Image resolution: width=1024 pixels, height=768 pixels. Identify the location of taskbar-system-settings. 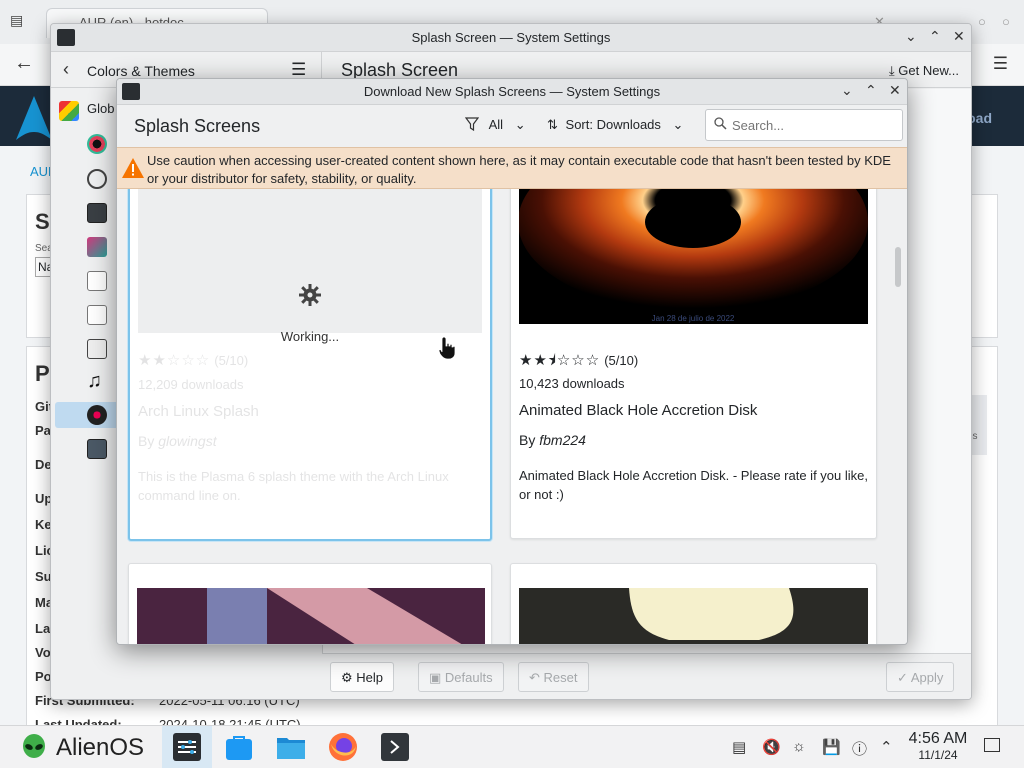
(187, 747).